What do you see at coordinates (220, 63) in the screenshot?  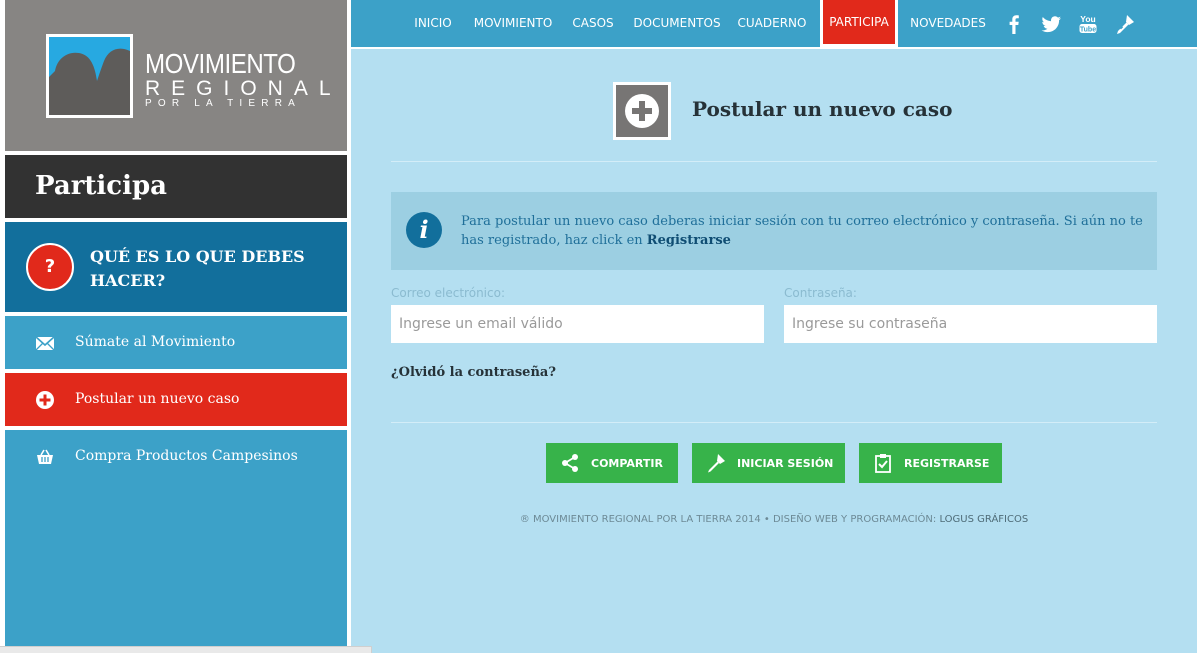 I see `logo-line1: MOVIMIENTO` at bounding box center [220, 63].